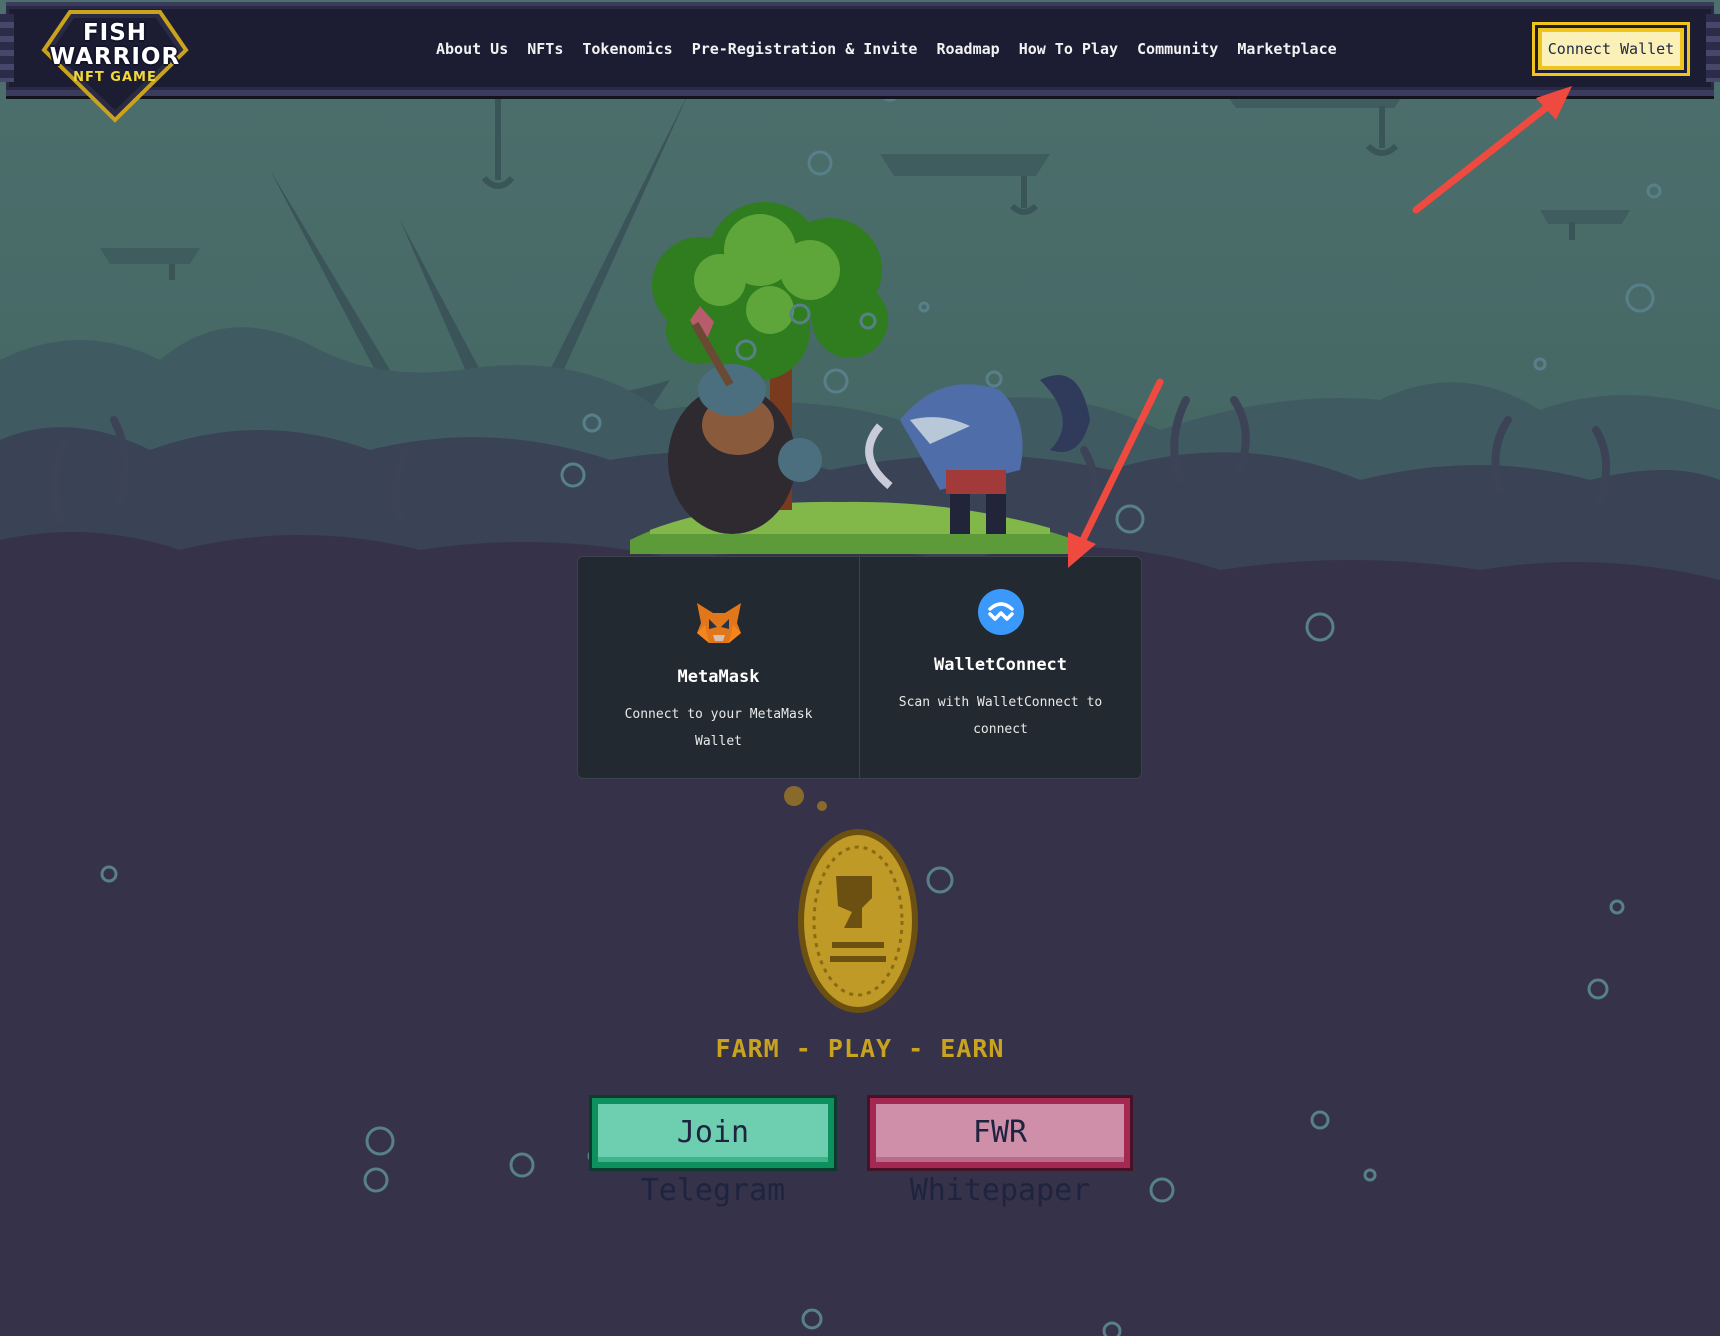 The image size is (1720, 1336). Describe the element at coordinates (1177, 52) in the screenshot. I see `nav-community: Community` at that location.